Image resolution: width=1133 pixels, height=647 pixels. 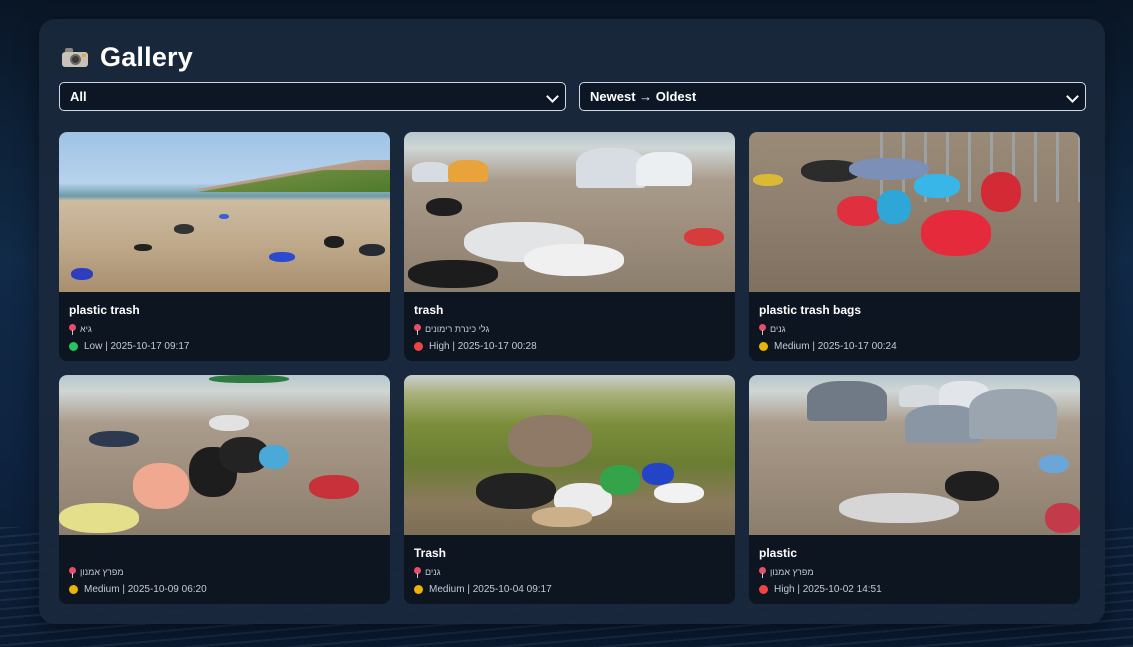 I want to click on gallery-card: Trash גנים Medium | 2025-10-04 09:17, so click(x=569, y=489).